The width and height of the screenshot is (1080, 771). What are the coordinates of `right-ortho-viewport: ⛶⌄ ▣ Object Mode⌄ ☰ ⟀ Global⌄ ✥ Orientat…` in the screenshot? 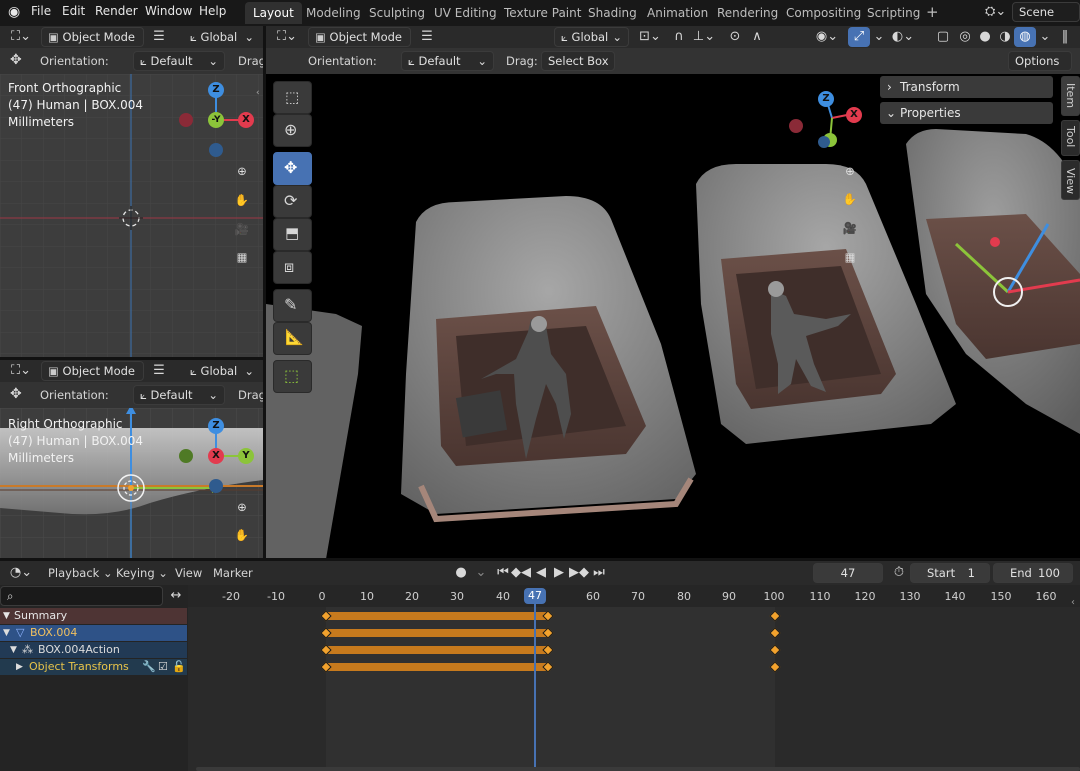 It's located at (131, 459).